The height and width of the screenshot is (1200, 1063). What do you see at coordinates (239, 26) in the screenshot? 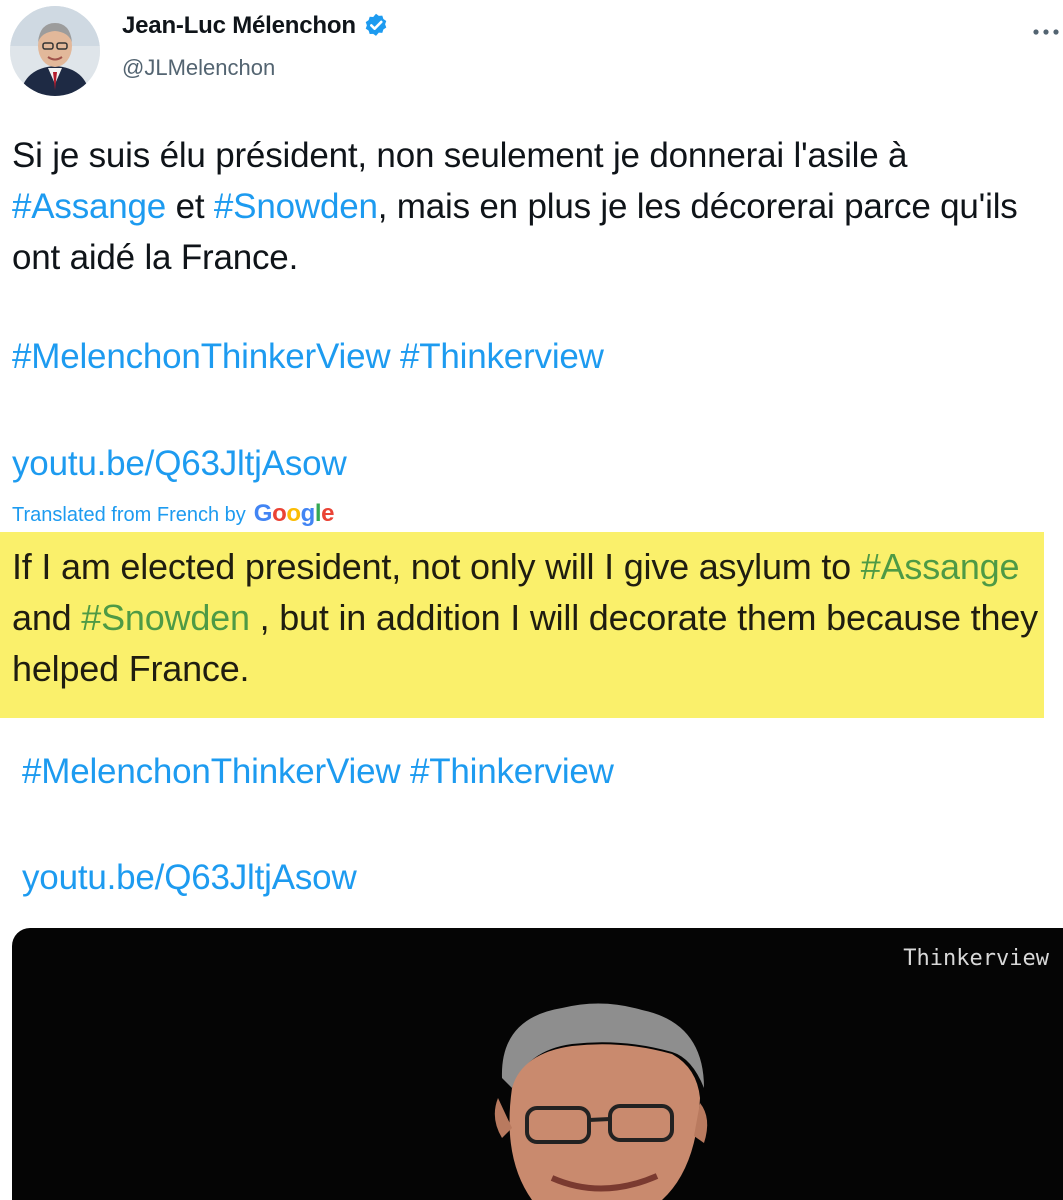
I see `author-name: Jean-Luc Mélenchon` at bounding box center [239, 26].